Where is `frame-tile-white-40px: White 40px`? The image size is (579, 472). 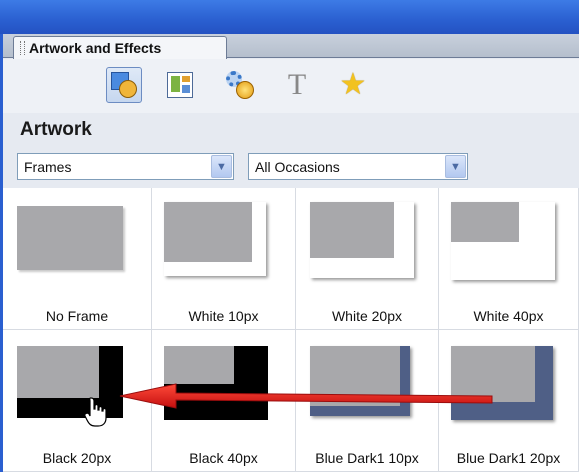
frame-tile-white-40px: White 40px is located at coordinates (509, 259).